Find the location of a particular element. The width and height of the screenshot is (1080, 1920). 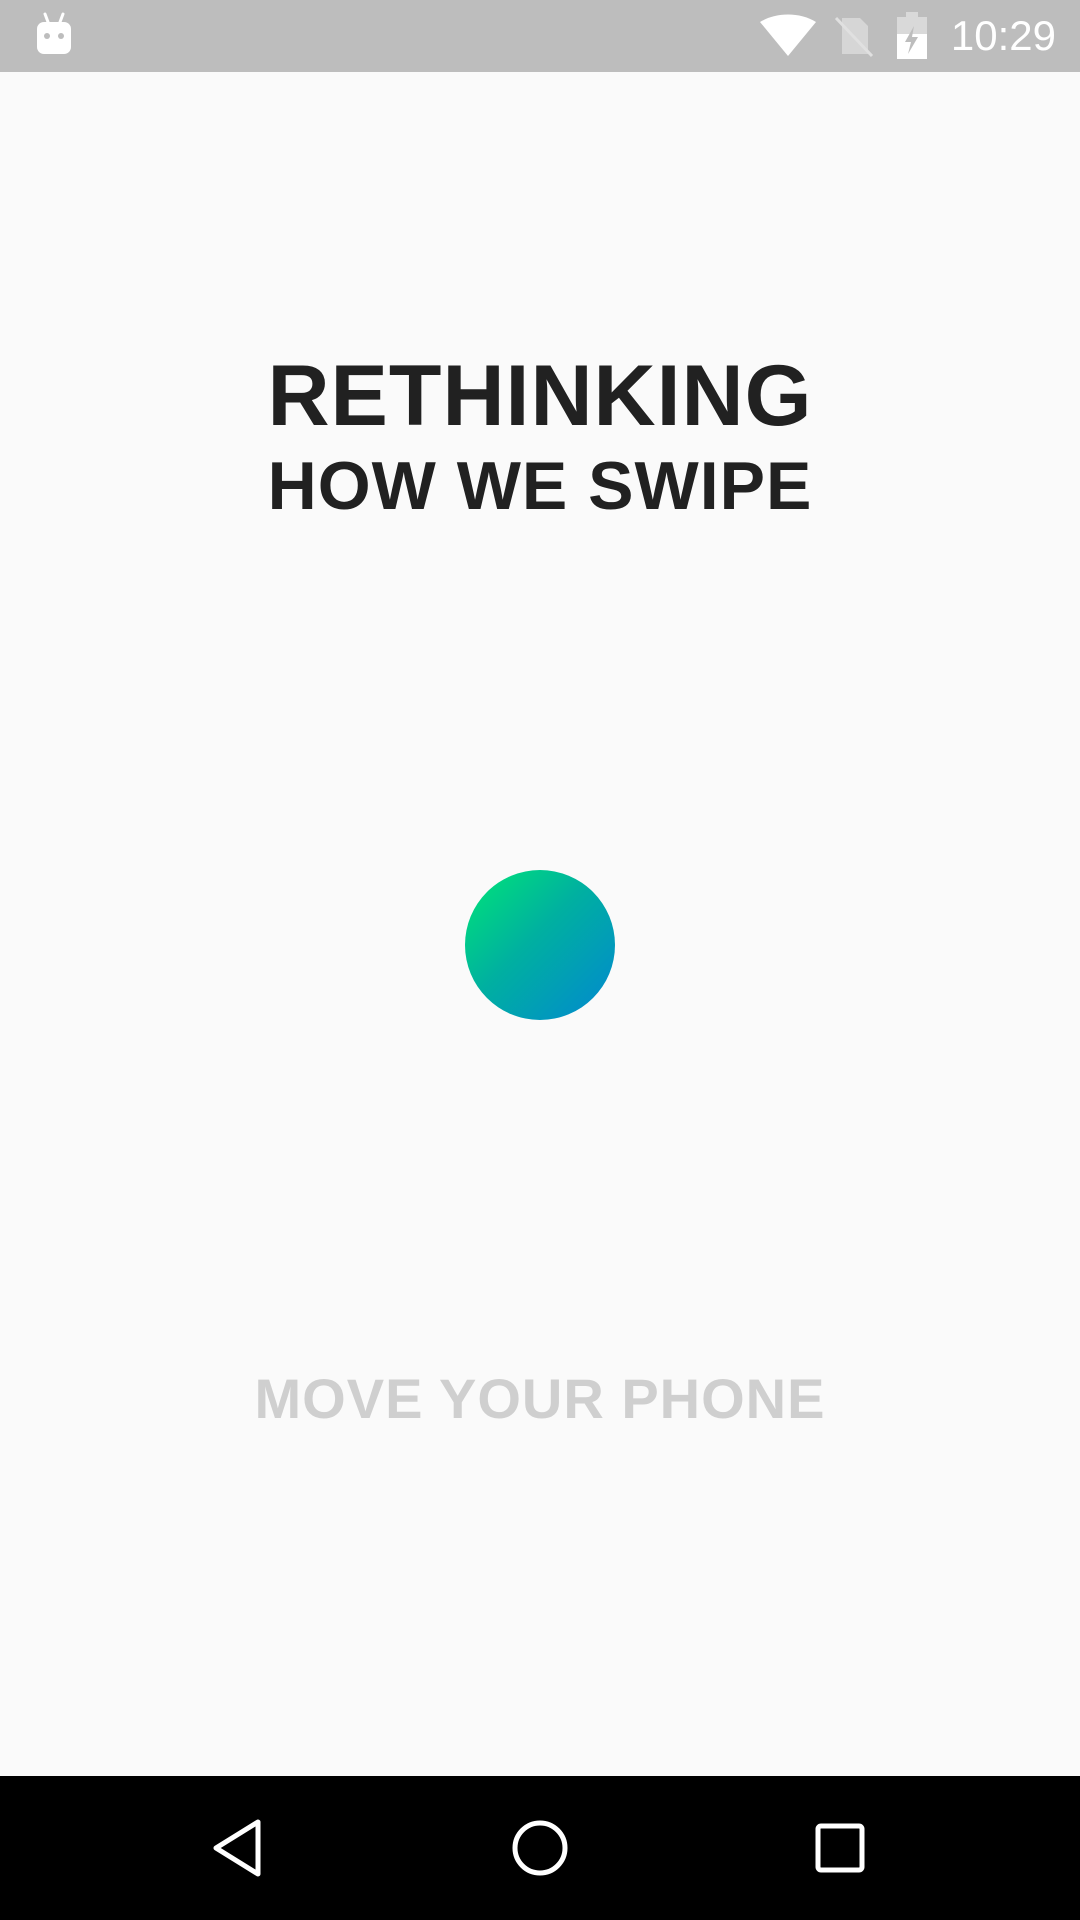

no-sim-icon is located at coordinates (854, 37).